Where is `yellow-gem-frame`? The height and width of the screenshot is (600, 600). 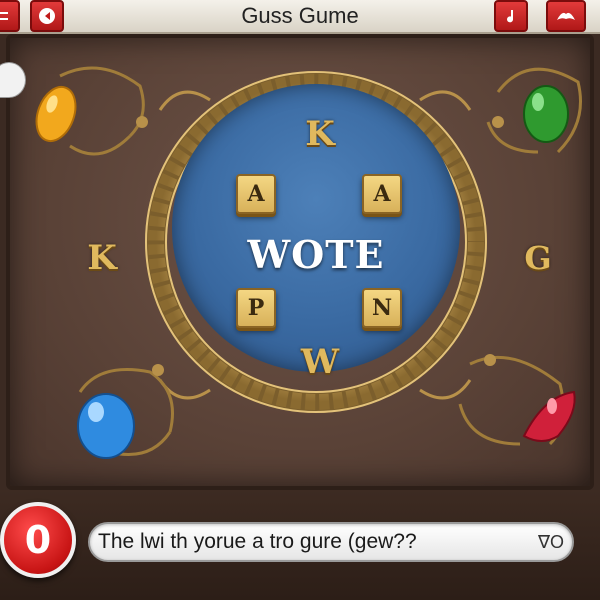
yellow-gem-frame is located at coordinates (90, 116).